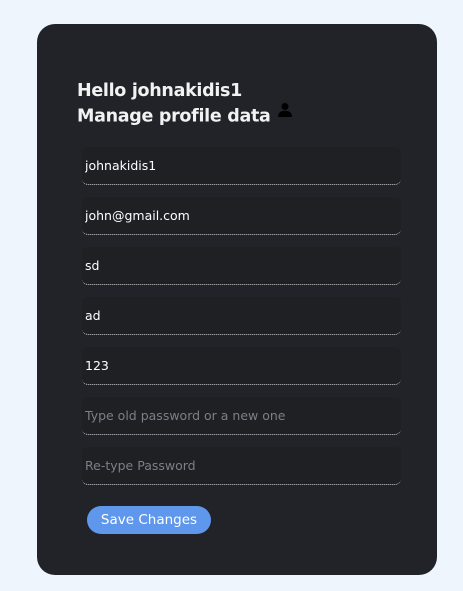 The height and width of the screenshot is (591, 463). What do you see at coordinates (174, 116) in the screenshot?
I see `subtitle-text: Manage profile data` at bounding box center [174, 116].